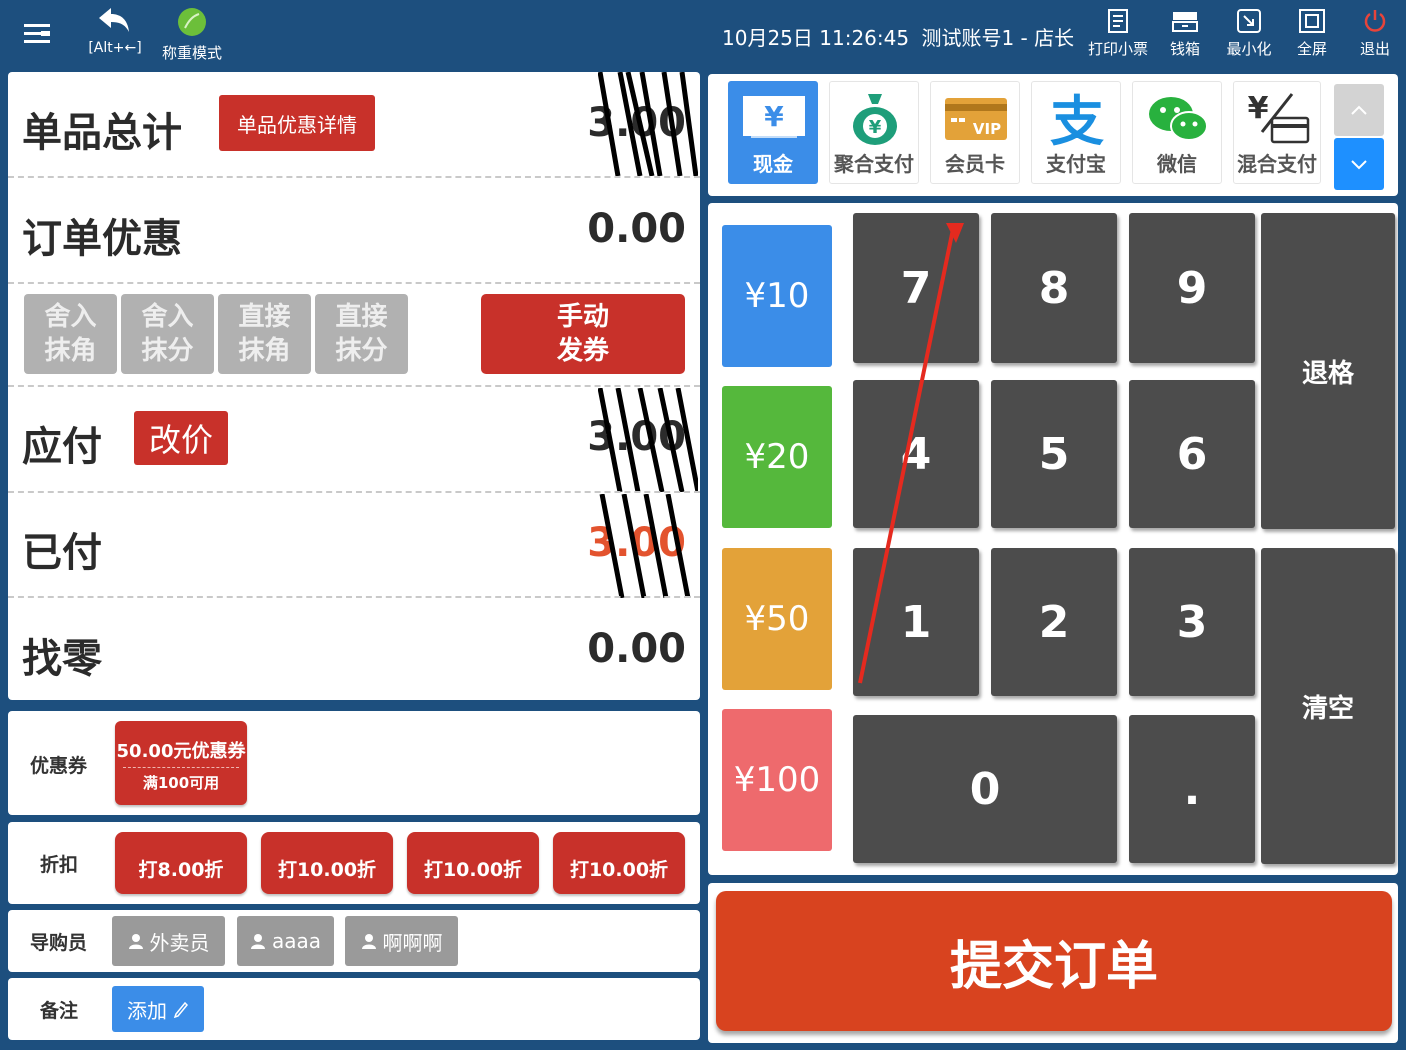 This screenshot has width=1406, height=1050. What do you see at coordinates (38, 34) in the screenshot?
I see `menu-icon` at bounding box center [38, 34].